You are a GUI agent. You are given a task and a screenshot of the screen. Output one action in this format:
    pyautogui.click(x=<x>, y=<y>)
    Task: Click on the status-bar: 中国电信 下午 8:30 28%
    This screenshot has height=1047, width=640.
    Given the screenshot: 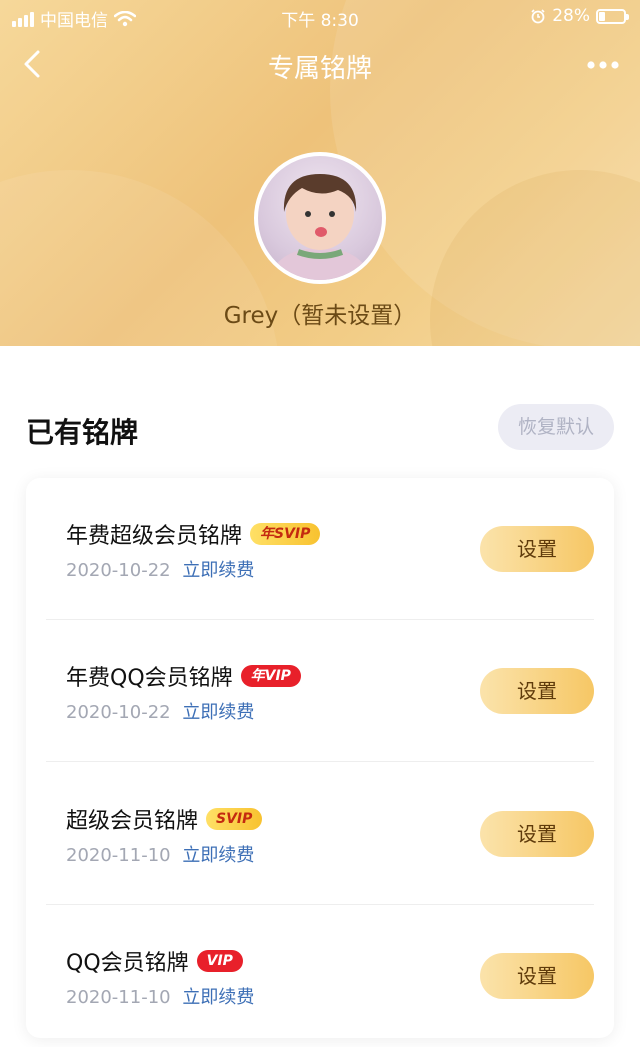 What is the action you would take?
    pyautogui.click(x=320, y=17)
    